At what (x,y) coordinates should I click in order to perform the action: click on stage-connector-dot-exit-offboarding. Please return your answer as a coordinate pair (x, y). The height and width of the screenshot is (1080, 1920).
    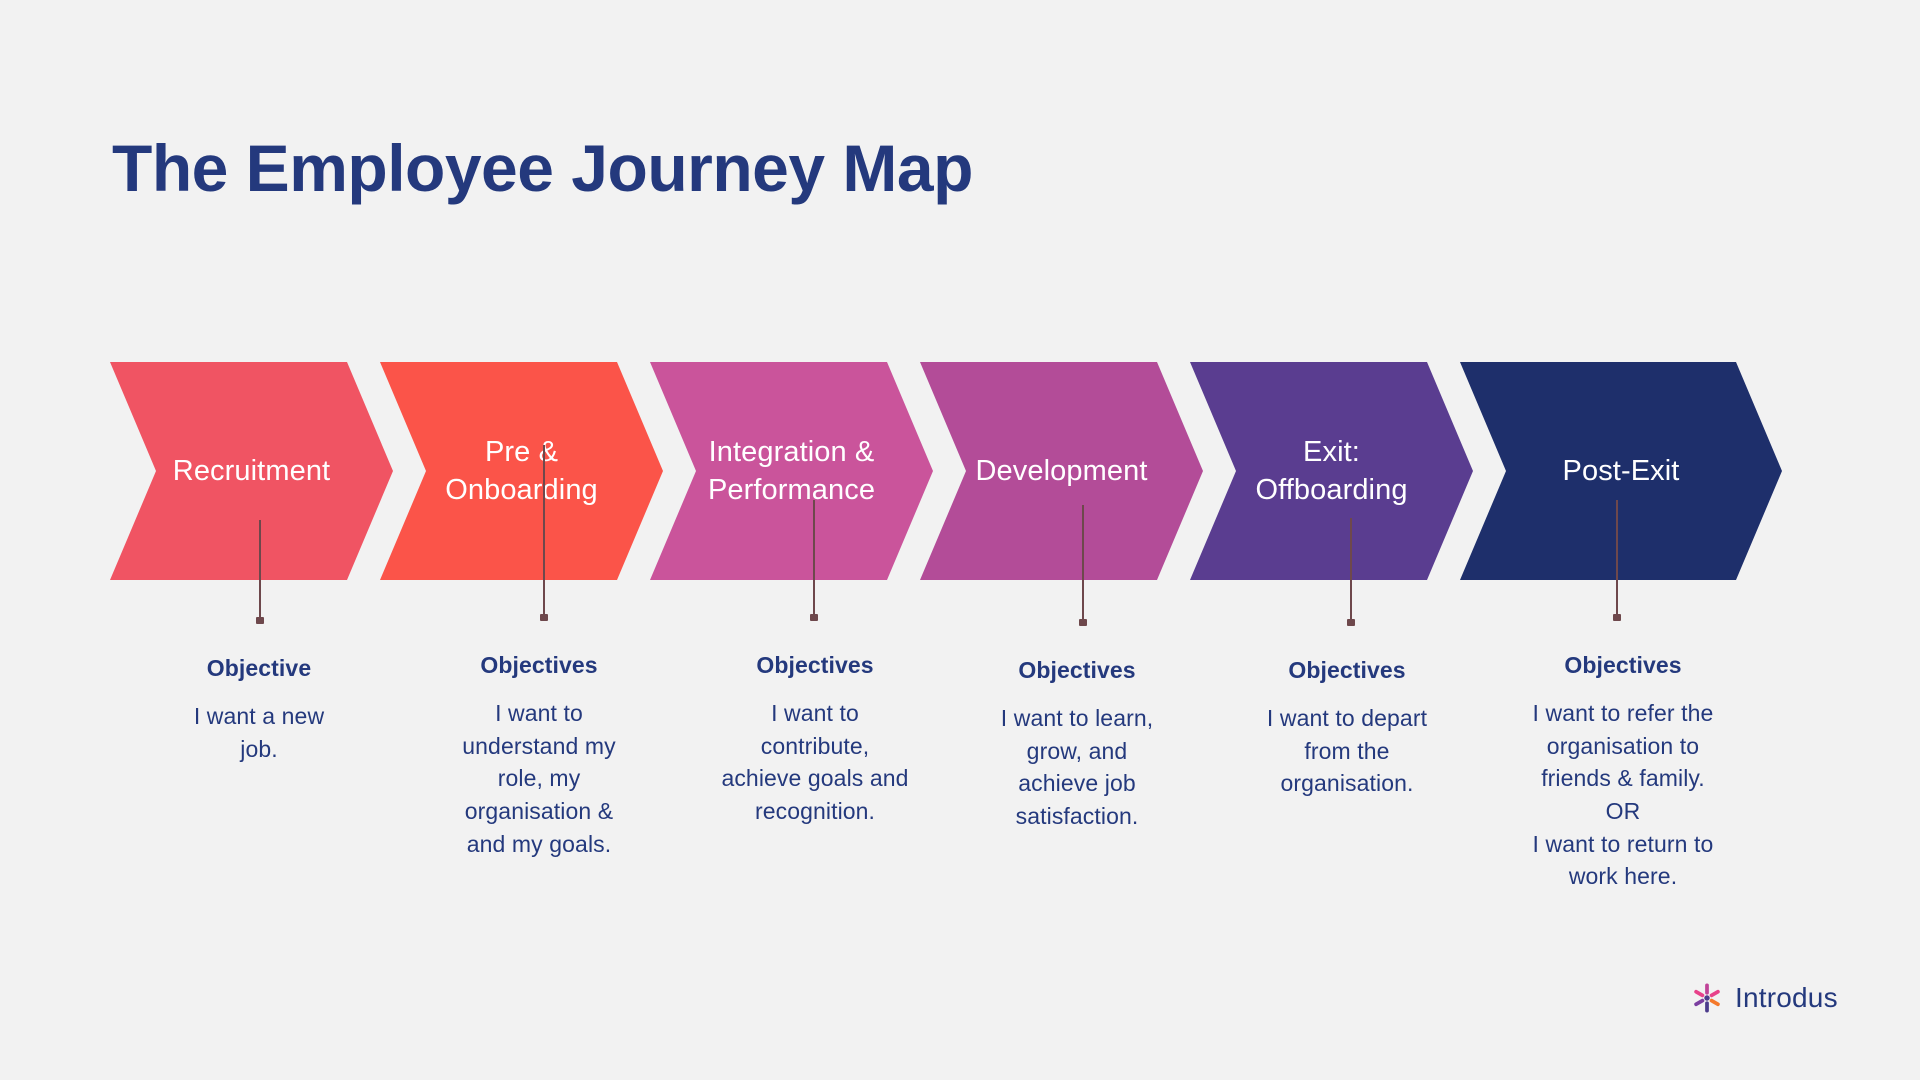
    Looking at the image, I should click on (1351, 622).